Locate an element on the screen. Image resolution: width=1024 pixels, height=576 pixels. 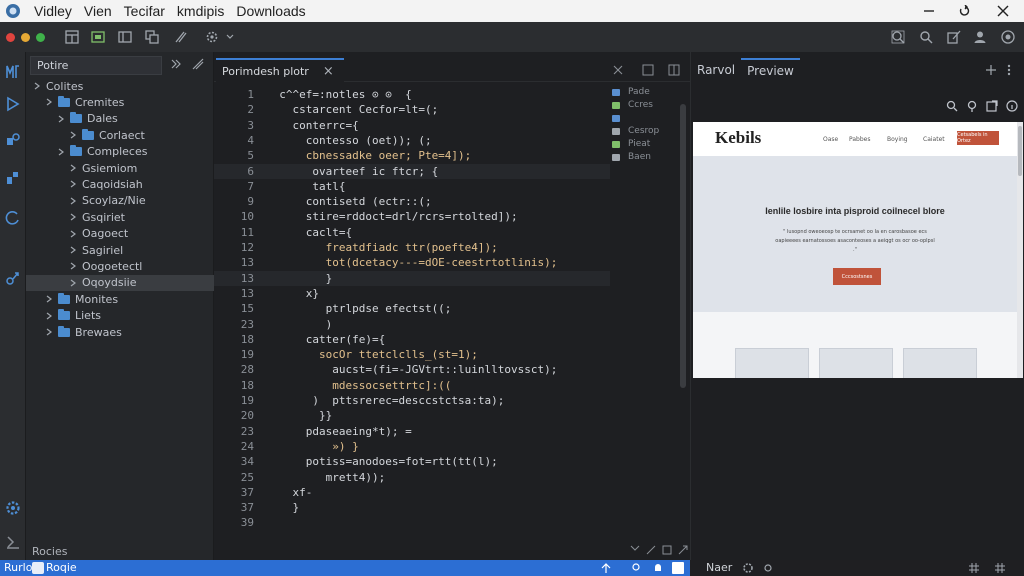
git-icon is located at coordinates (13, 278).